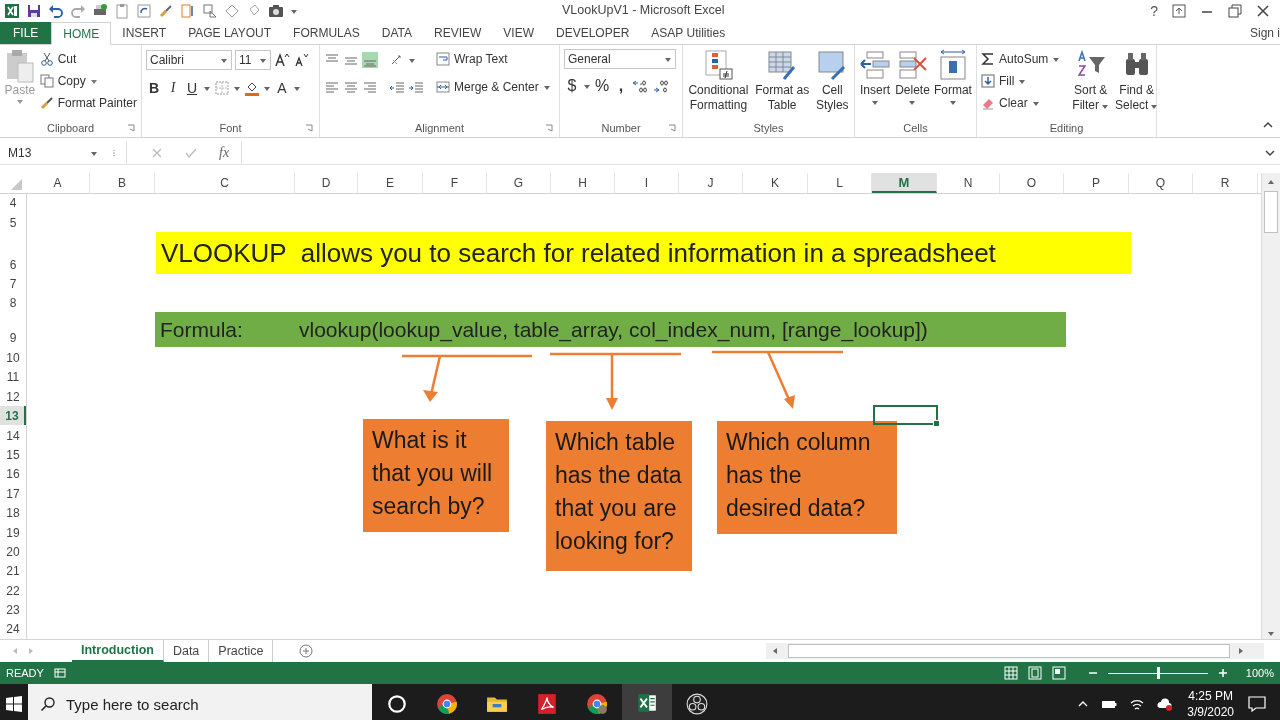  What do you see at coordinates (593, 33) in the screenshot?
I see `ribbon-tab: DEVELOPER` at bounding box center [593, 33].